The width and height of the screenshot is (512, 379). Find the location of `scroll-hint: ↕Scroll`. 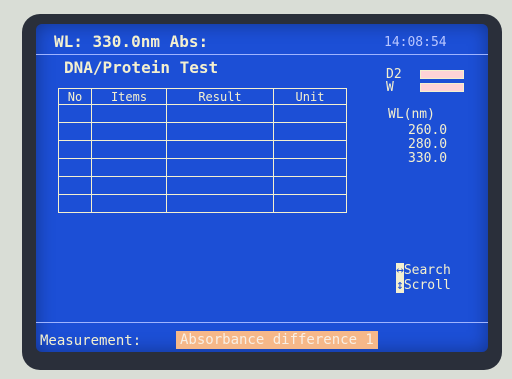

scroll-hint: ↕Scroll is located at coordinates (423, 285).